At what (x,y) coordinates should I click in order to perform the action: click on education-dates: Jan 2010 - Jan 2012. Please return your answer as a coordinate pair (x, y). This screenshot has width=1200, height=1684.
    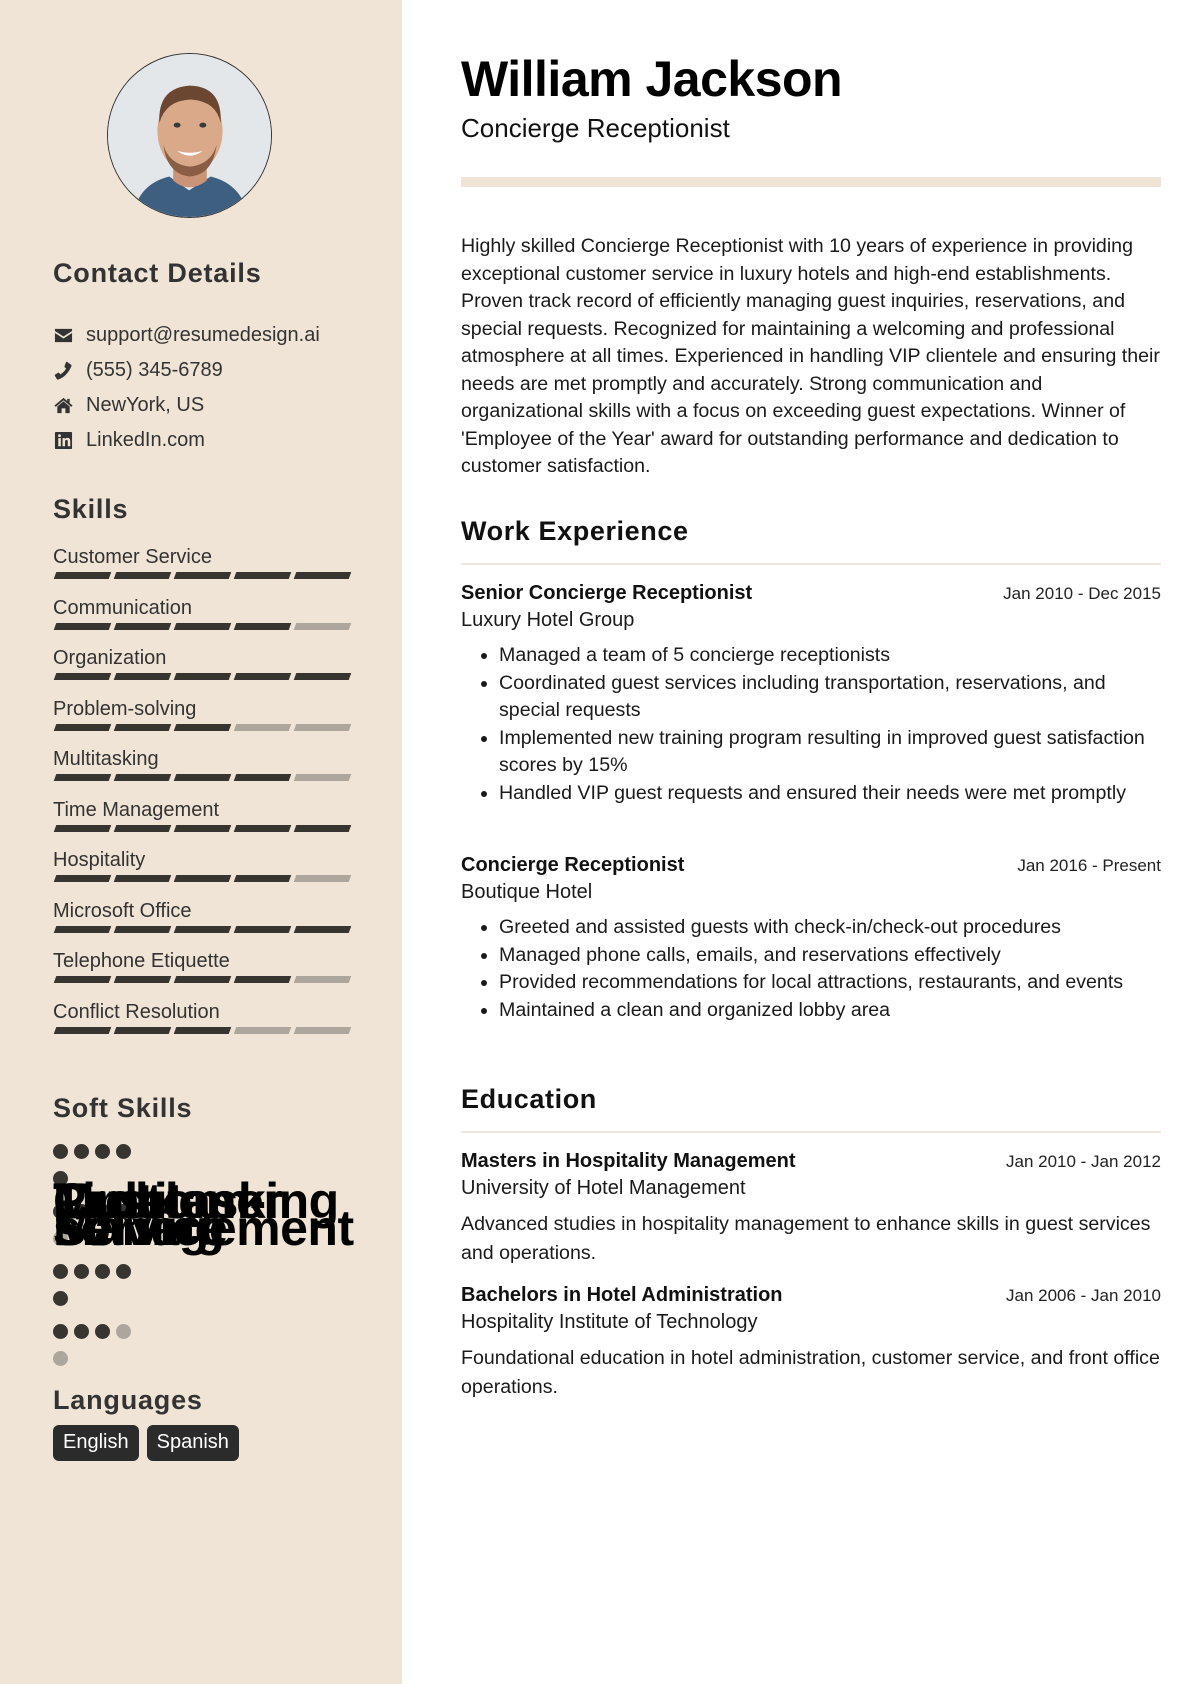
    Looking at the image, I should click on (1083, 1161).